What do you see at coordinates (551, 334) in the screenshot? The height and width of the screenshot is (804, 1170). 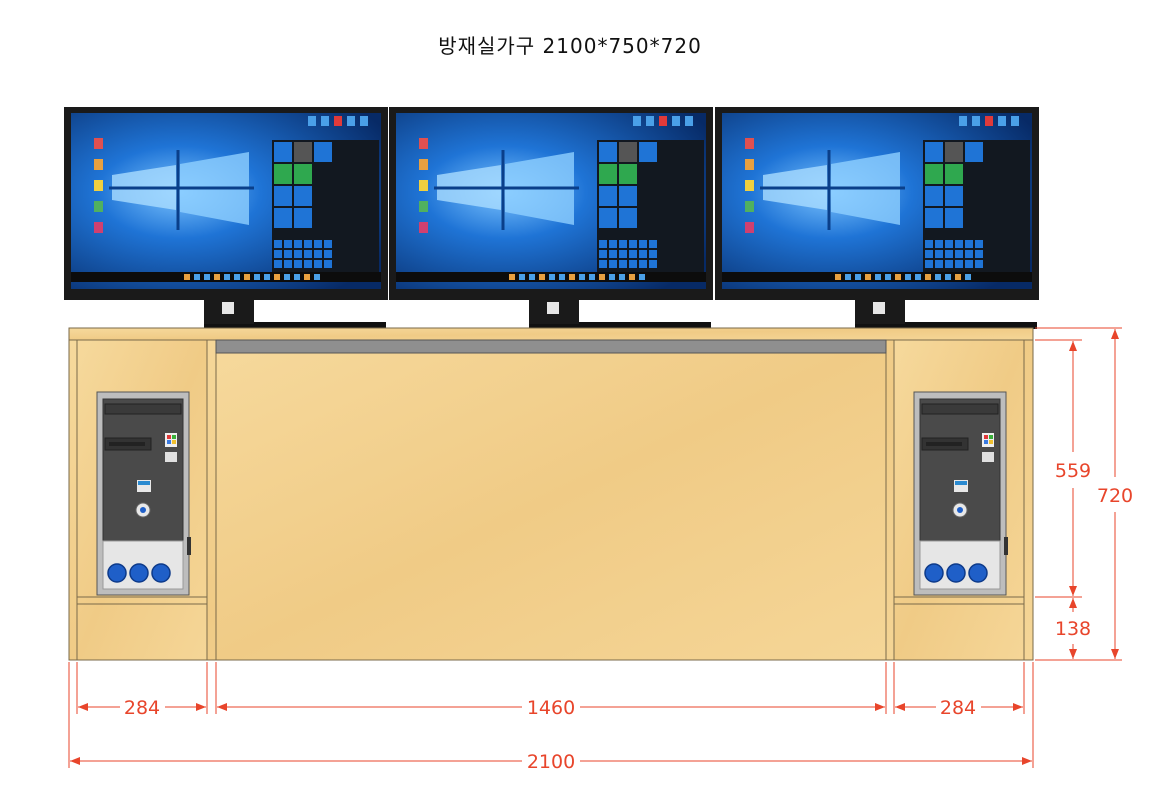 I see `desk-top` at bounding box center [551, 334].